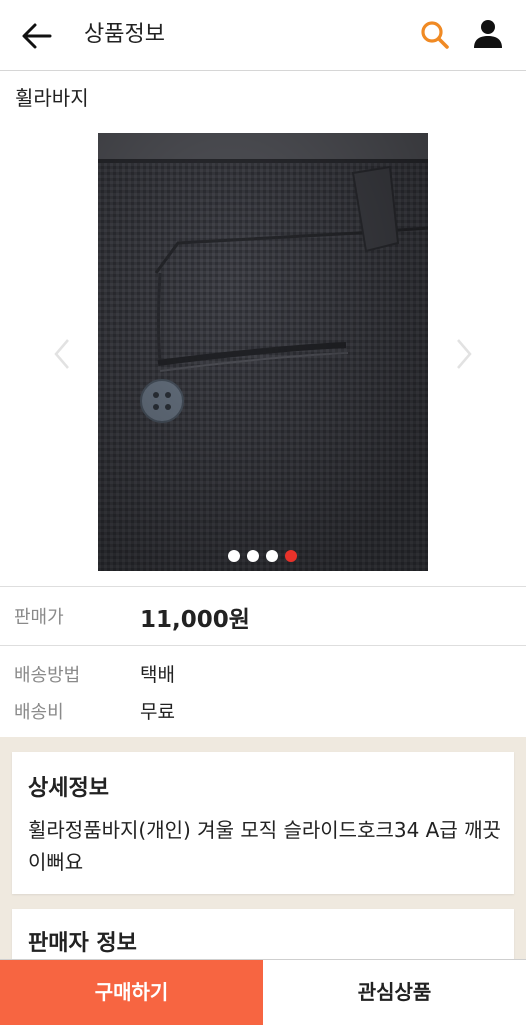 This screenshot has width=526, height=1025. Describe the element at coordinates (394, 992) in the screenshot. I see `wishlist-button: 관심상품` at that location.